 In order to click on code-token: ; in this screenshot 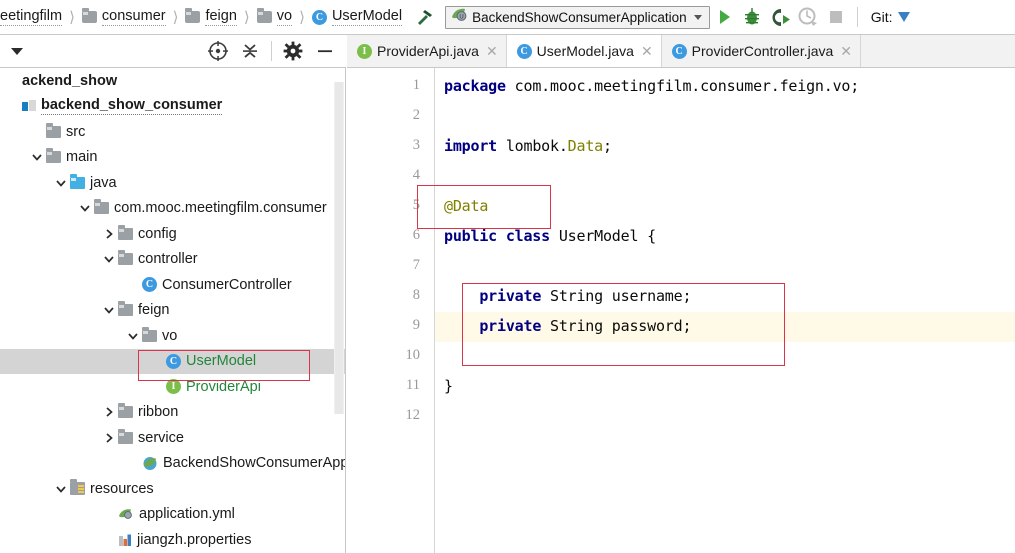, I will do `click(607, 146)`.